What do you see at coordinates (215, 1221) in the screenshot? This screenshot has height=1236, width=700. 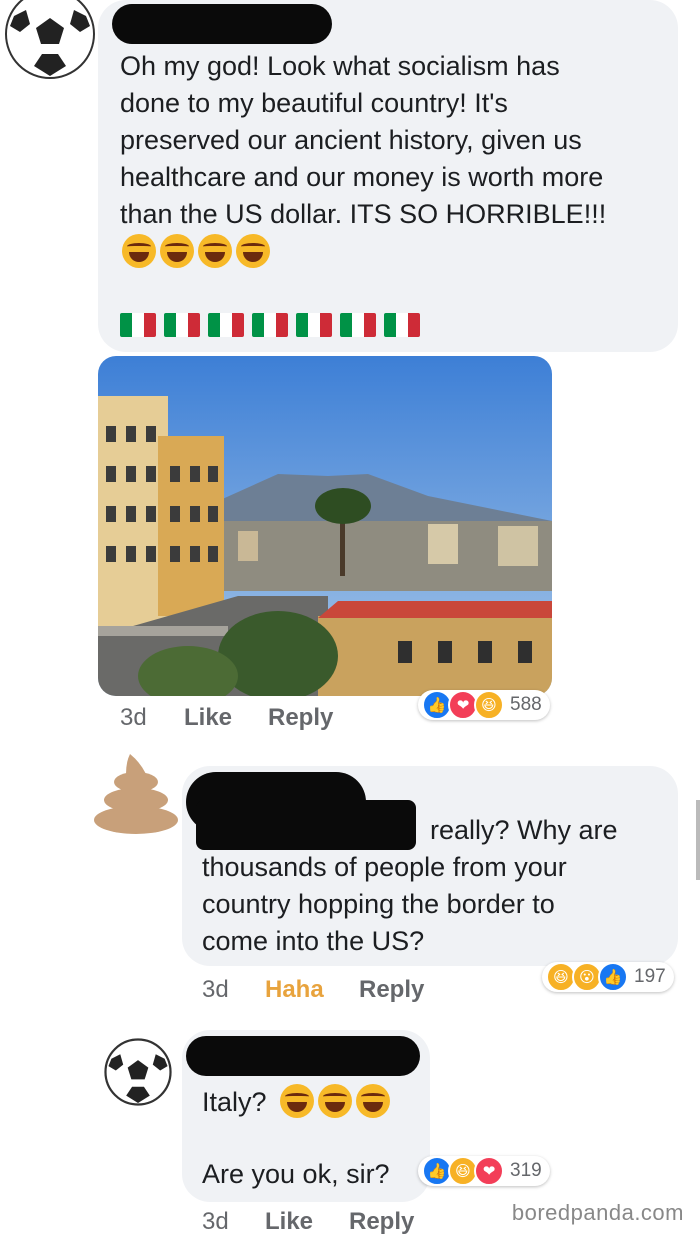 I see `comment-3-timestamp: 3d` at bounding box center [215, 1221].